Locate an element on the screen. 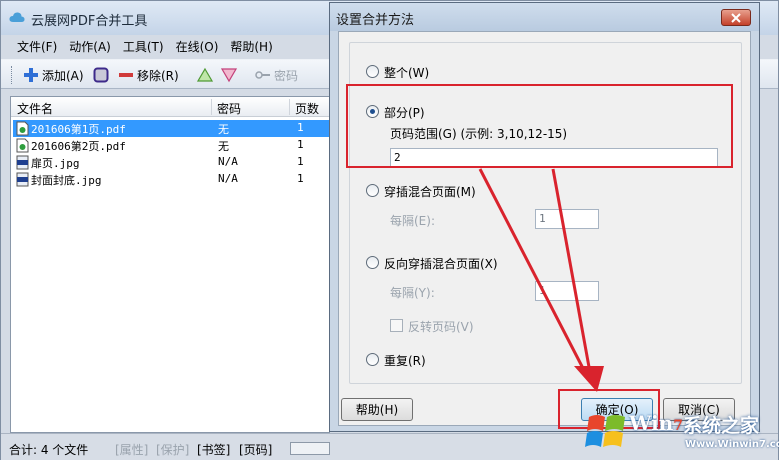  menu-file: 文件(F) is located at coordinates (37, 47).